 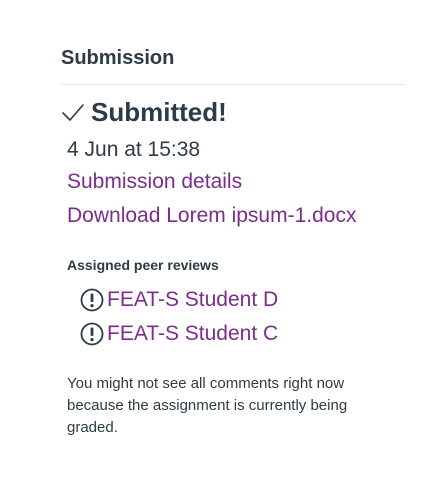 I want to click on peer-reviews-list: FEAT-S Student D FEAT-S Student C, so click(x=233, y=317).